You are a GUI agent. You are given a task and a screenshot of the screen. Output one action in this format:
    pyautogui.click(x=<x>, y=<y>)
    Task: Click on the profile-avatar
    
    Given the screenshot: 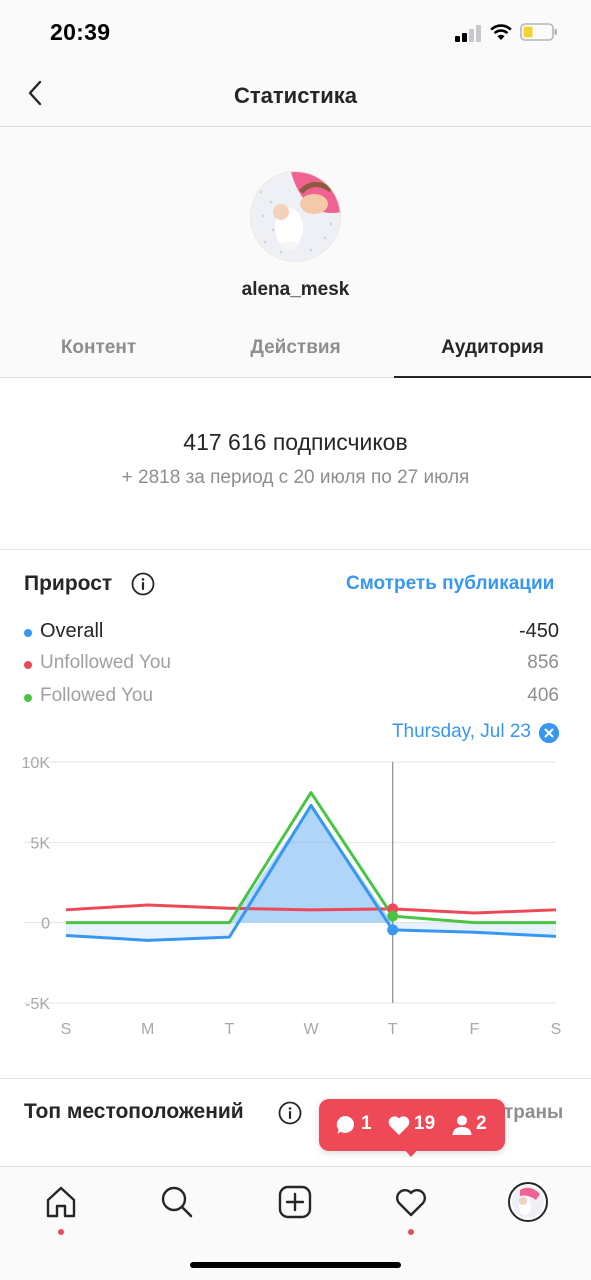 What is the action you would take?
    pyautogui.click(x=295, y=216)
    